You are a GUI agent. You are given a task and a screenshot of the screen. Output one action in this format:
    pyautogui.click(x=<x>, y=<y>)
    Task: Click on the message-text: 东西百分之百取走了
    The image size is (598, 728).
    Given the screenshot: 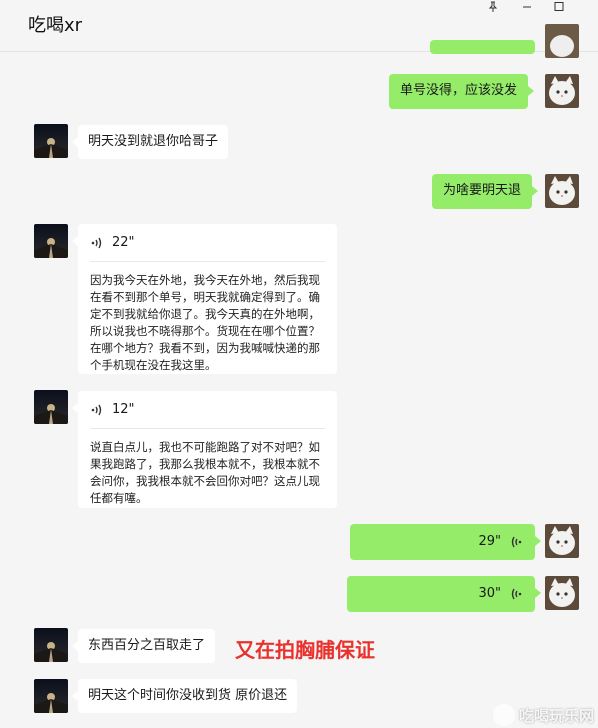 What is the action you would take?
    pyautogui.click(x=147, y=645)
    